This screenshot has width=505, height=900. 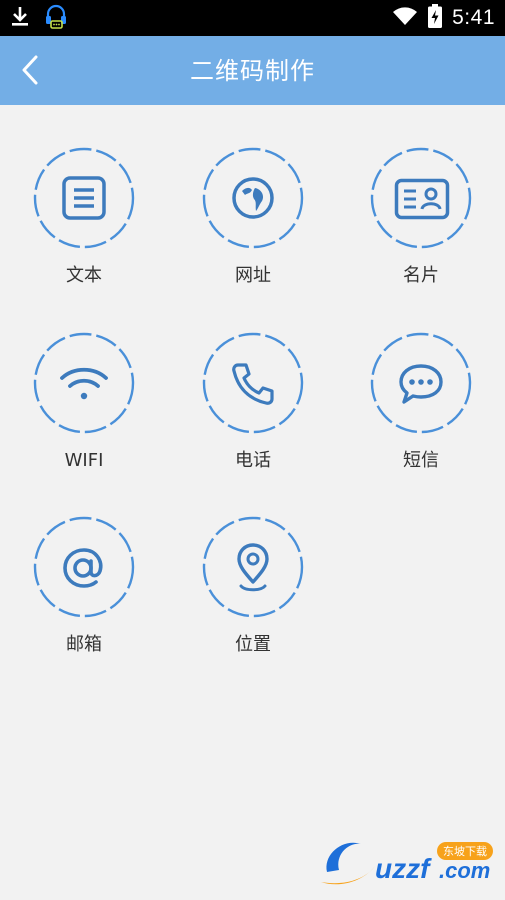 I want to click on item-label: 位置, so click(x=253, y=644).